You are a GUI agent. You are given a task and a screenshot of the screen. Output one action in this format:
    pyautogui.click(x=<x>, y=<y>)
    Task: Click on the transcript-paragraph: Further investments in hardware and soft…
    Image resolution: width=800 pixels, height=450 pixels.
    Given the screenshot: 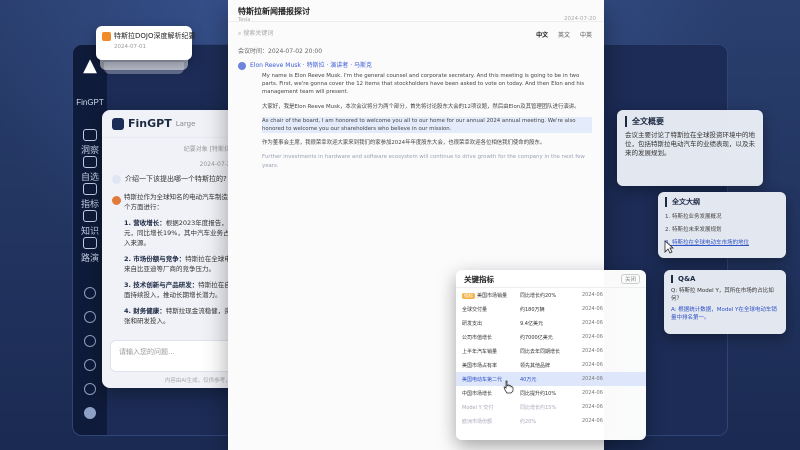 What is the action you would take?
    pyautogui.click(x=423, y=161)
    